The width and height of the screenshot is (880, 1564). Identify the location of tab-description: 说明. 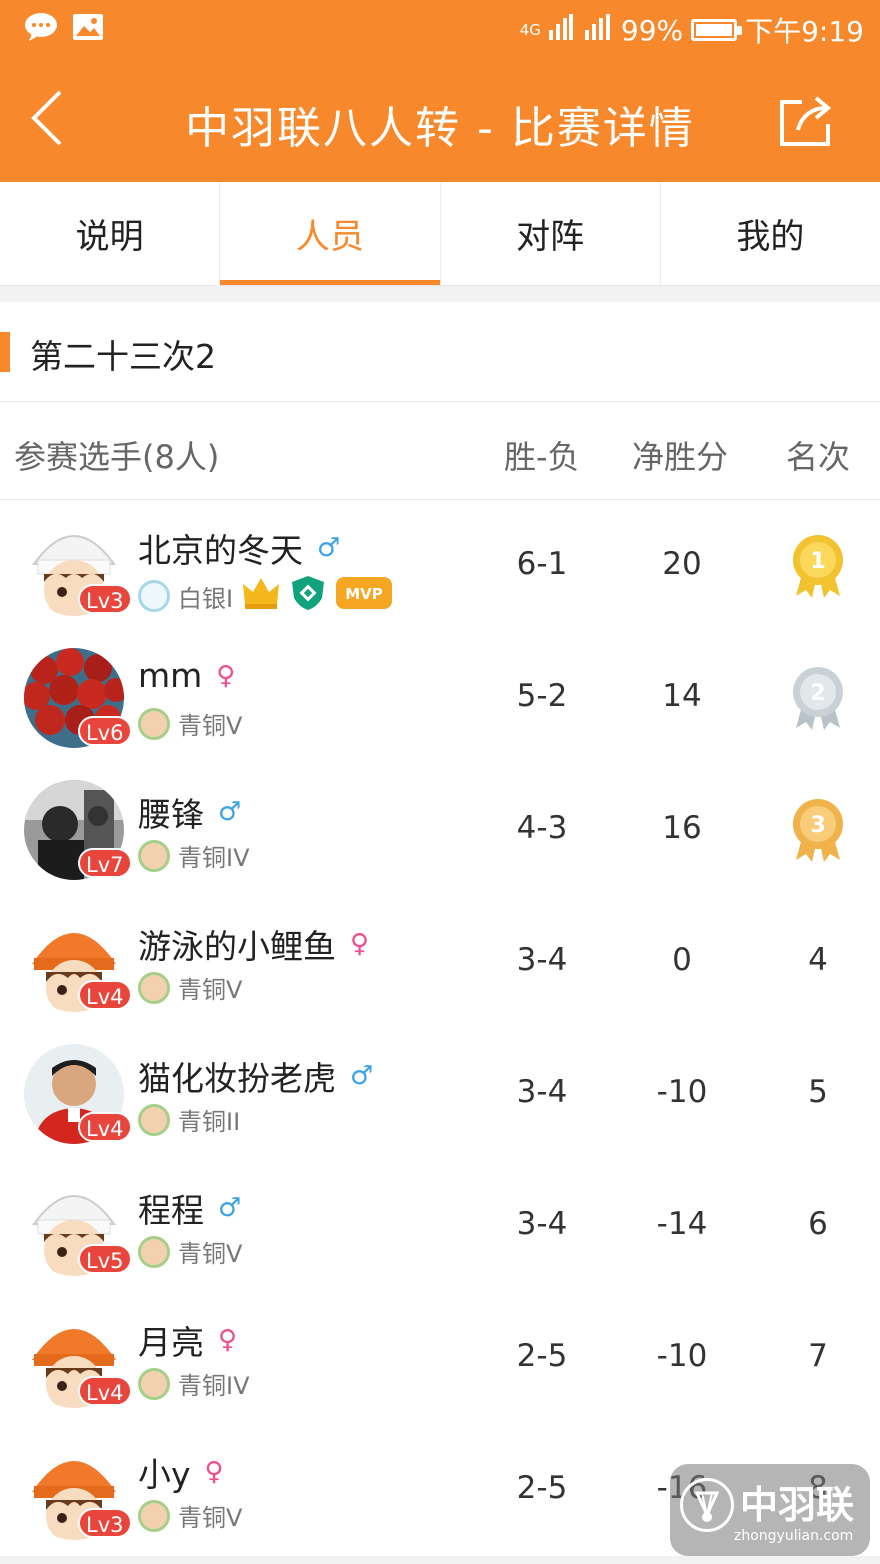
(110, 233).